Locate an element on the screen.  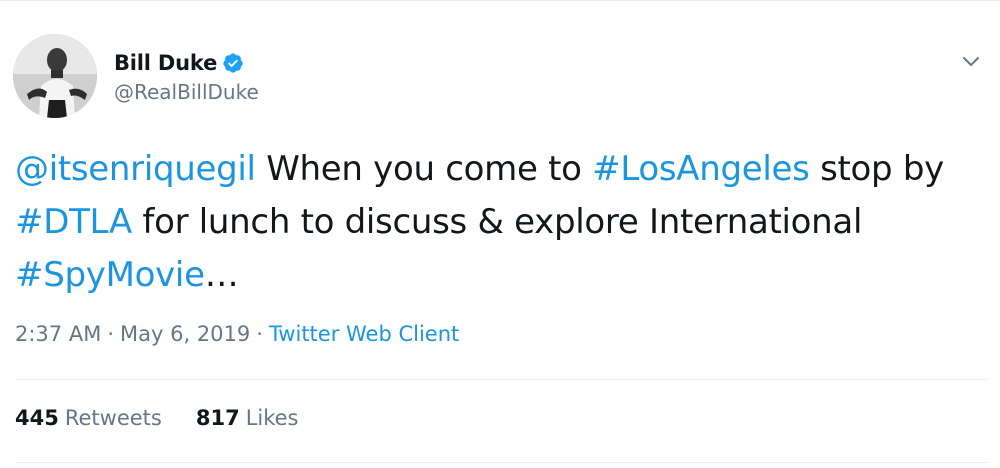
hashtag-link-dtla: #DTLA is located at coordinates (73, 222).